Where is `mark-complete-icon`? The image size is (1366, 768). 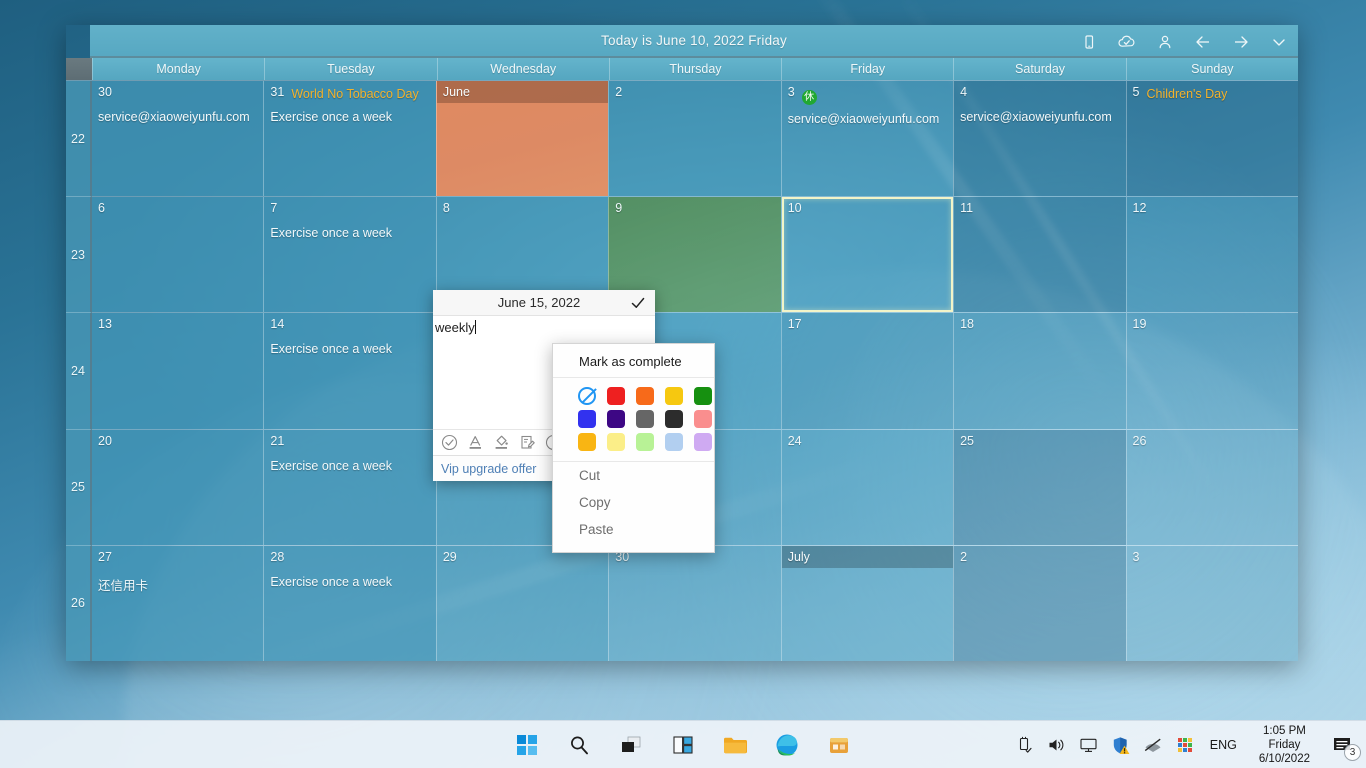
mark-complete-icon is located at coordinates (449, 442).